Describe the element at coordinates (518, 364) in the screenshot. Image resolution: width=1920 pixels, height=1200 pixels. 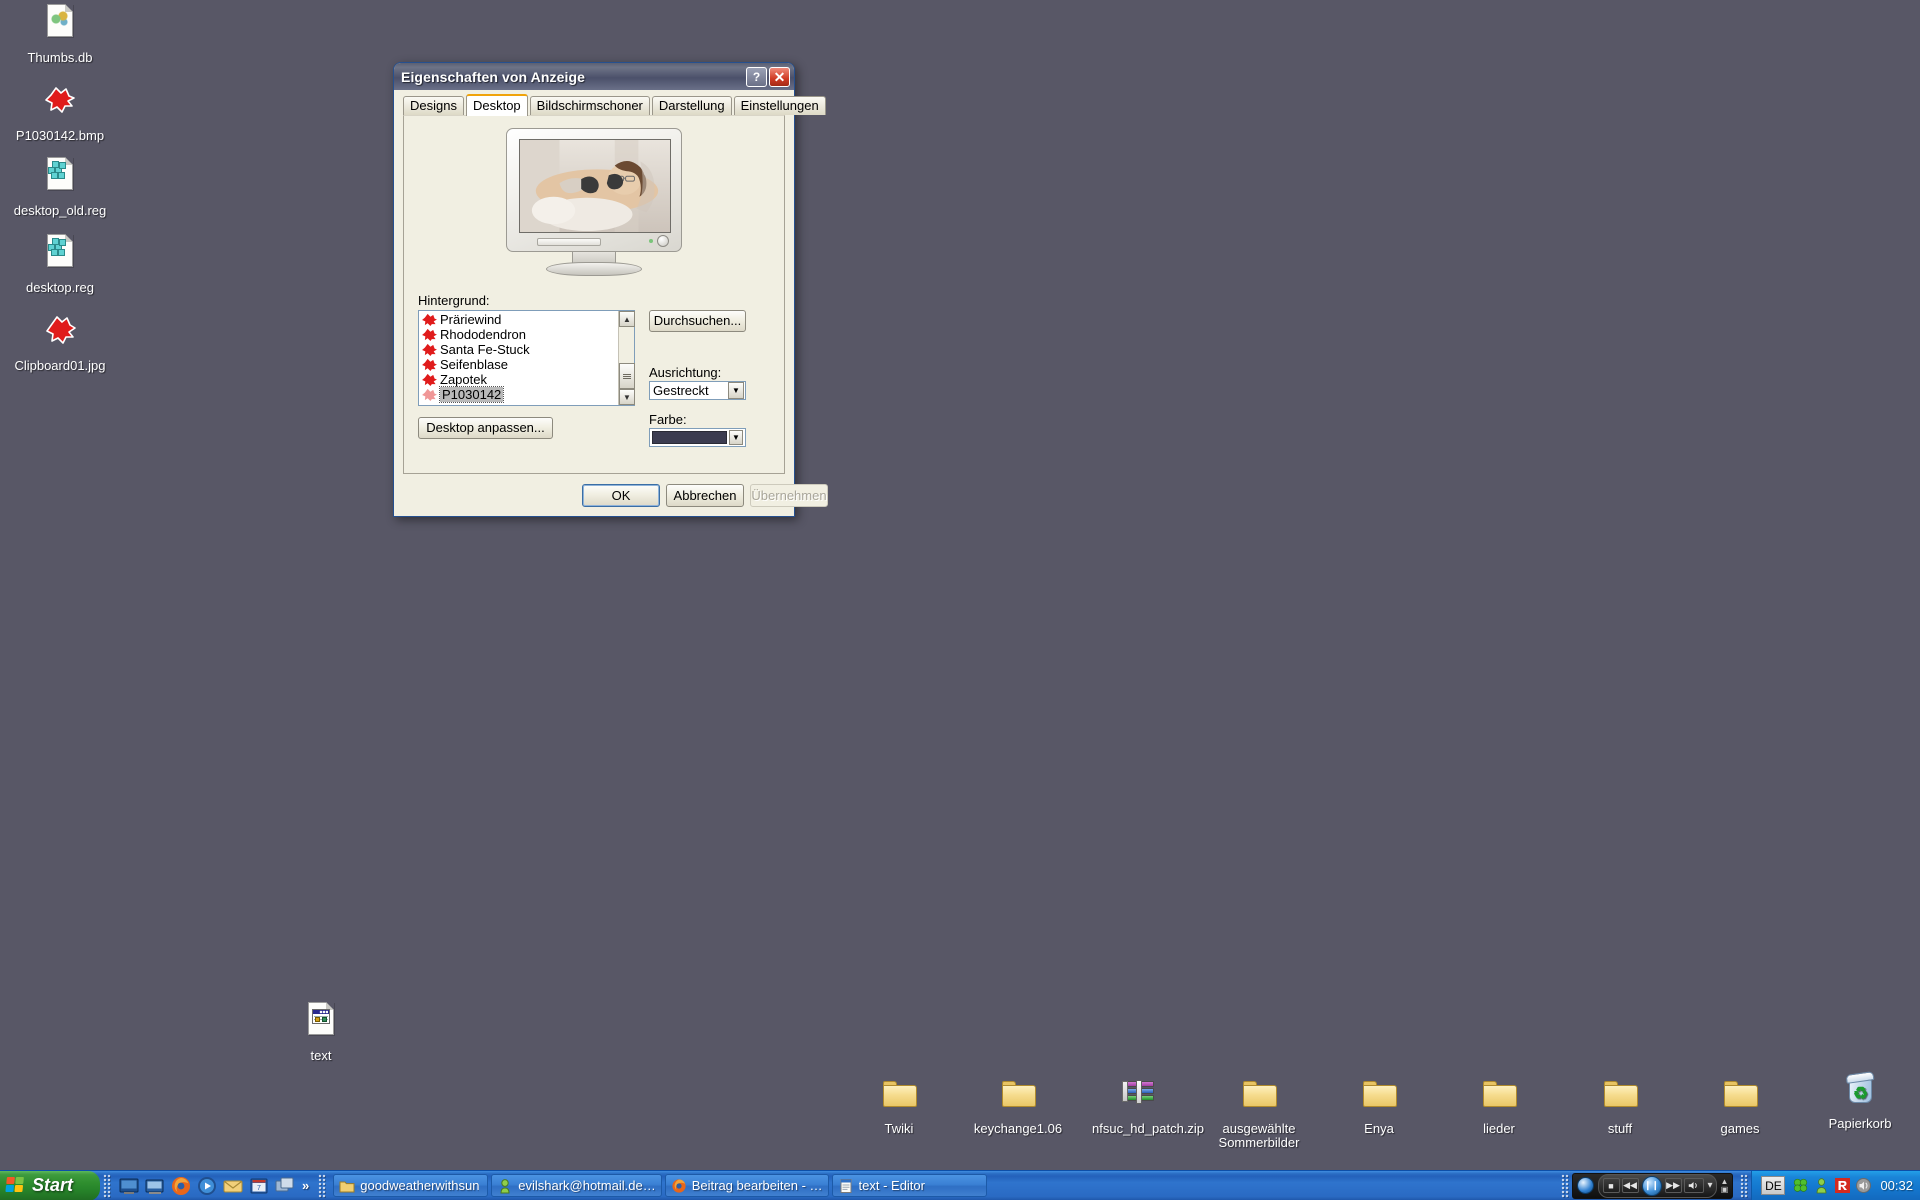
I see `list-item: Seifenblase` at that location.